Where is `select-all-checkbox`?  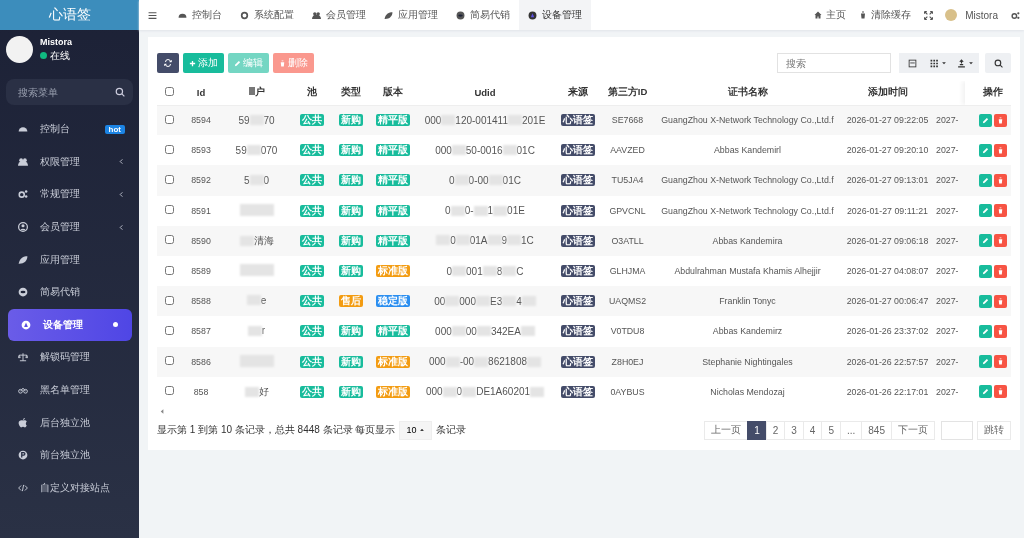 select-all-checkbox is located at coordinates (169, 92).